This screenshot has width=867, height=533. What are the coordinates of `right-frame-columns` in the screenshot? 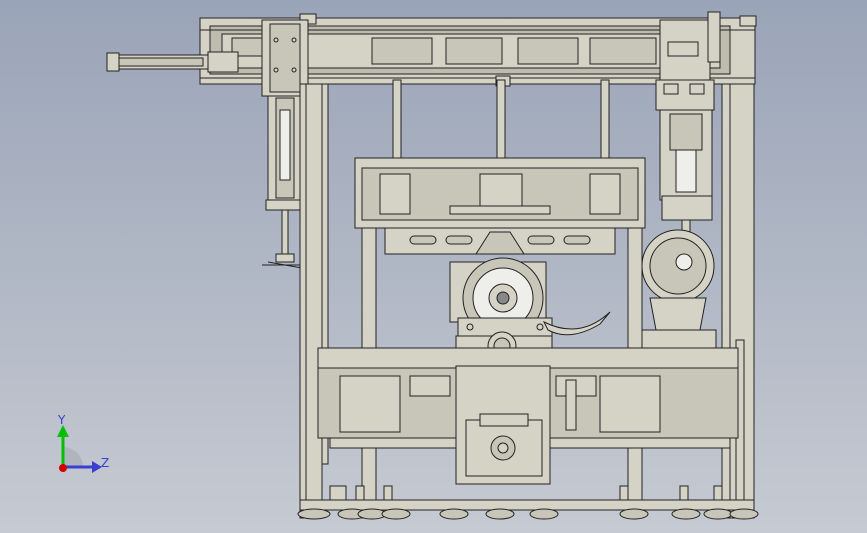 It's located at (738, 301).